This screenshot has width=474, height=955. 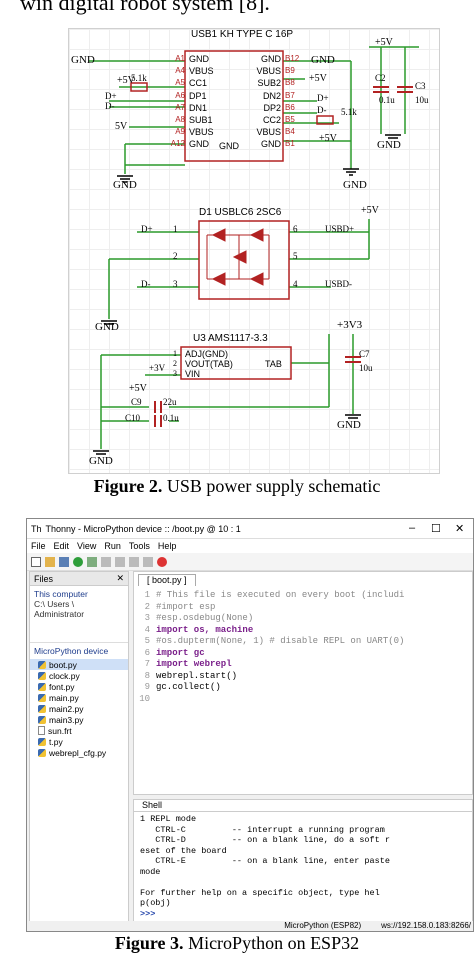 What do you see at coordinates (303, 631) in the screenshot?
I see `code-line: 4 import os, machine` at bounding box center [303, 631].